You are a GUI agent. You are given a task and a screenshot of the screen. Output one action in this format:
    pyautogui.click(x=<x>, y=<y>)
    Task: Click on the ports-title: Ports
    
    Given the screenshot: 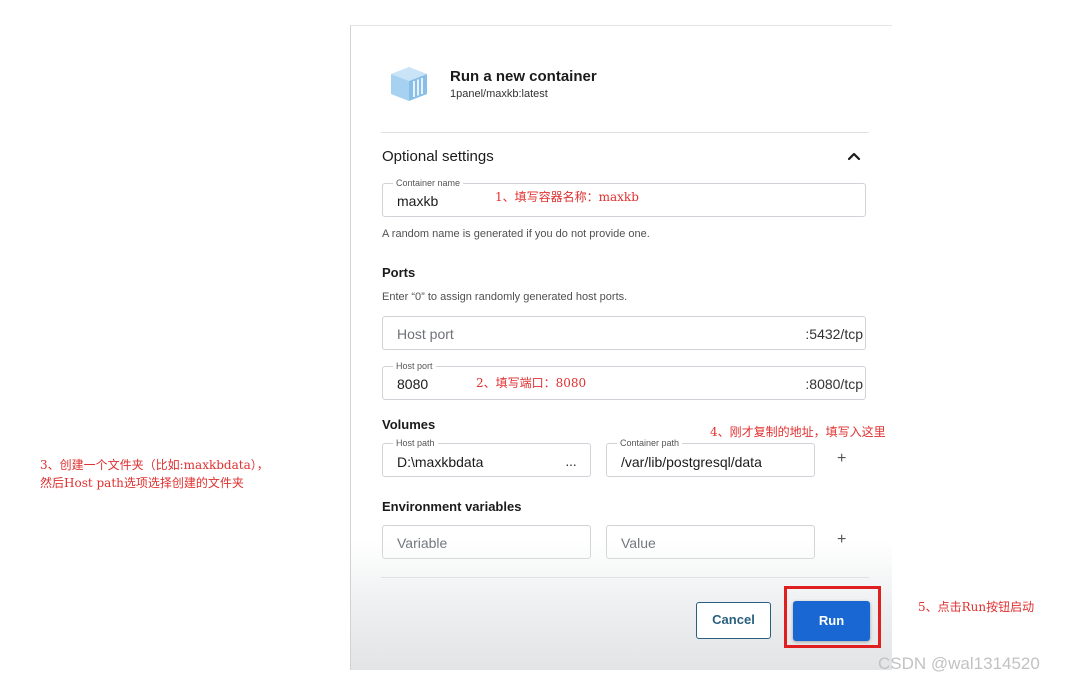 What is the action you would take?
    pyautogui.click(x=399, y=272)
    